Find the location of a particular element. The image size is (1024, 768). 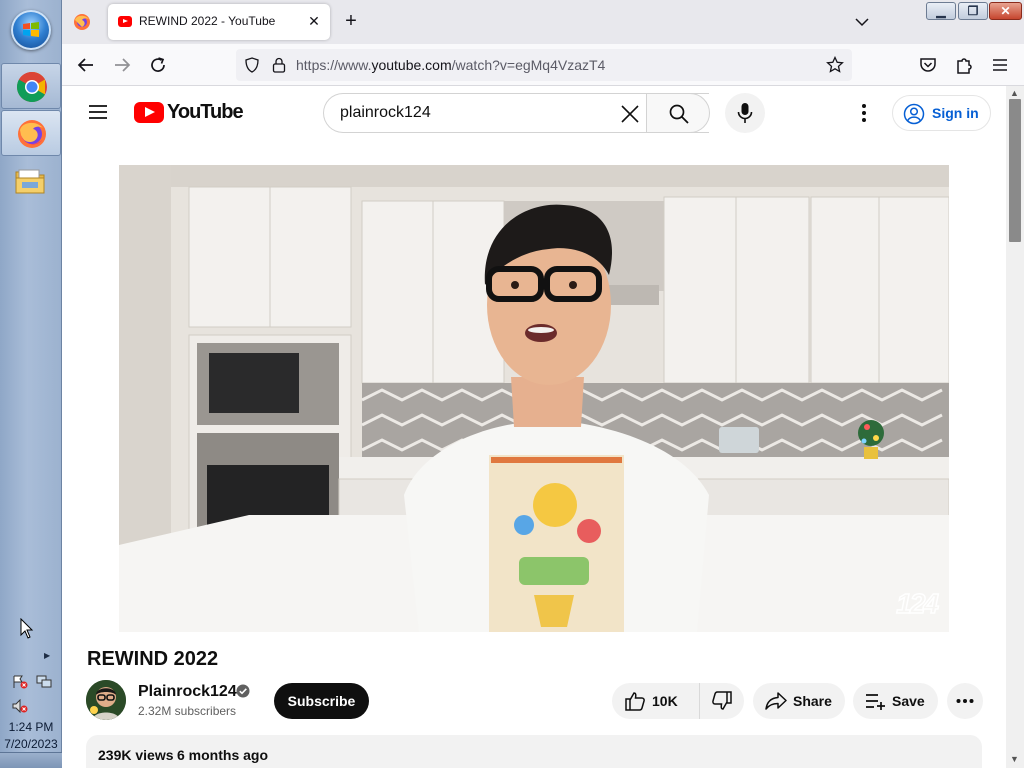

firefox-icon is located at coordinates (32, 134).